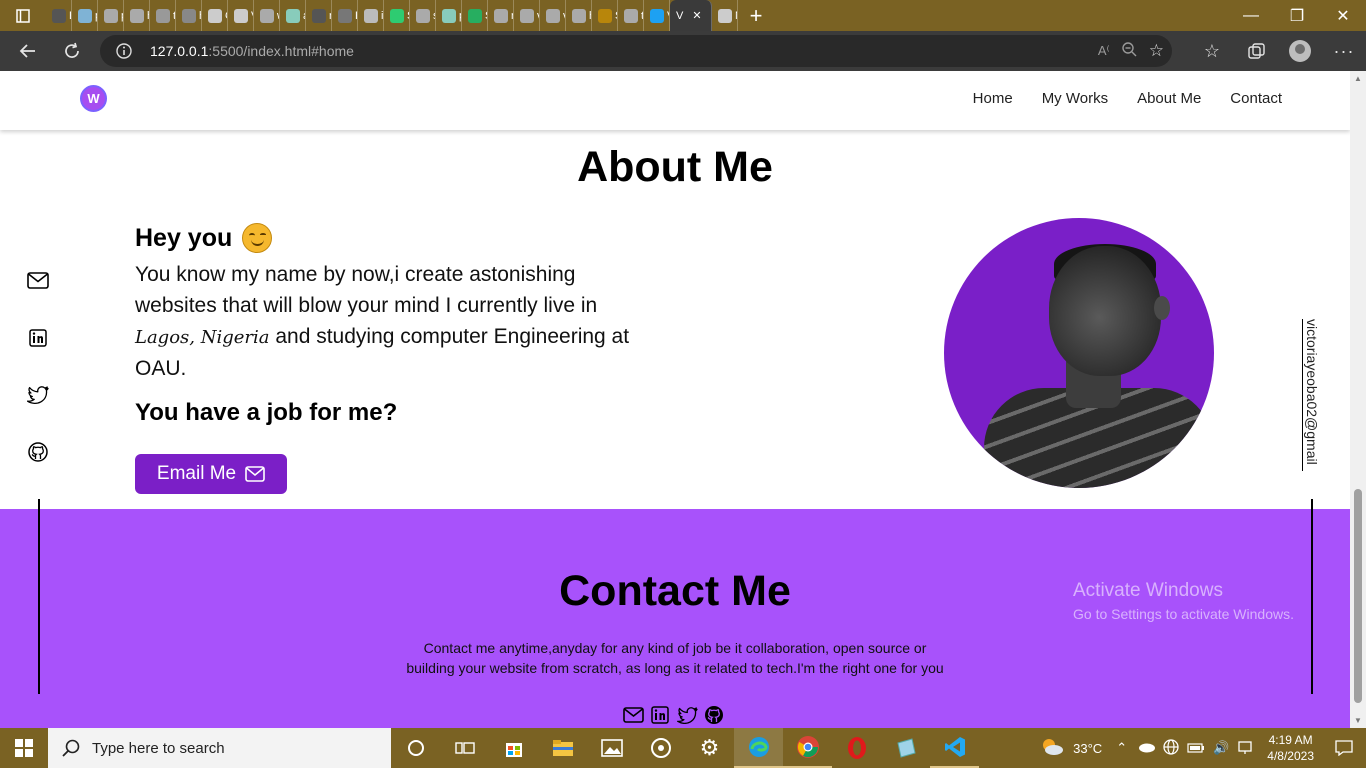  I want to click on page-scrollbar: ▲ ▼, so click(1358, 399).